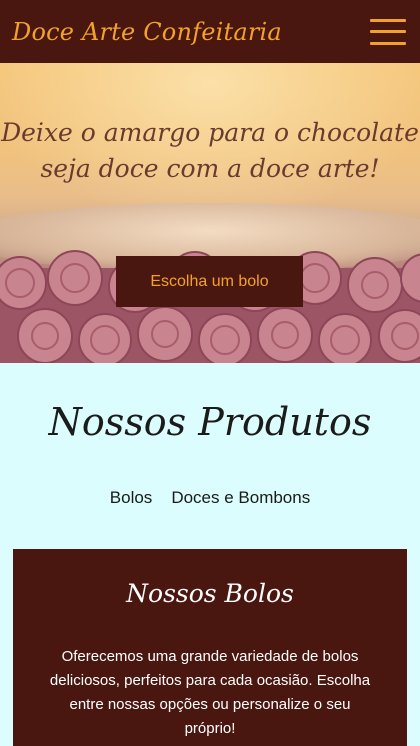 The height and width of the screenshot is (746, 420). Describe the element at coordinates (210, 132) in the screenshot. I see `hero-line-1: Deixe o amargo para o chocolate` at that location.